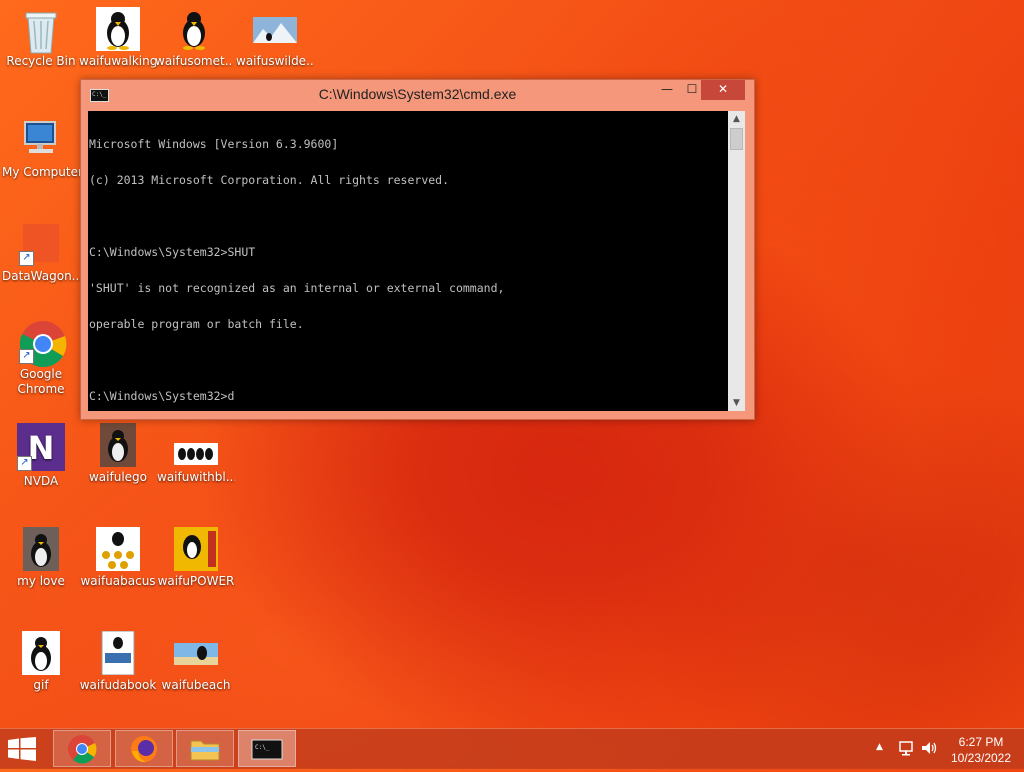 This screenshot has height=772, width=1024. I want to click on firefox-icon, so click(144, 749).